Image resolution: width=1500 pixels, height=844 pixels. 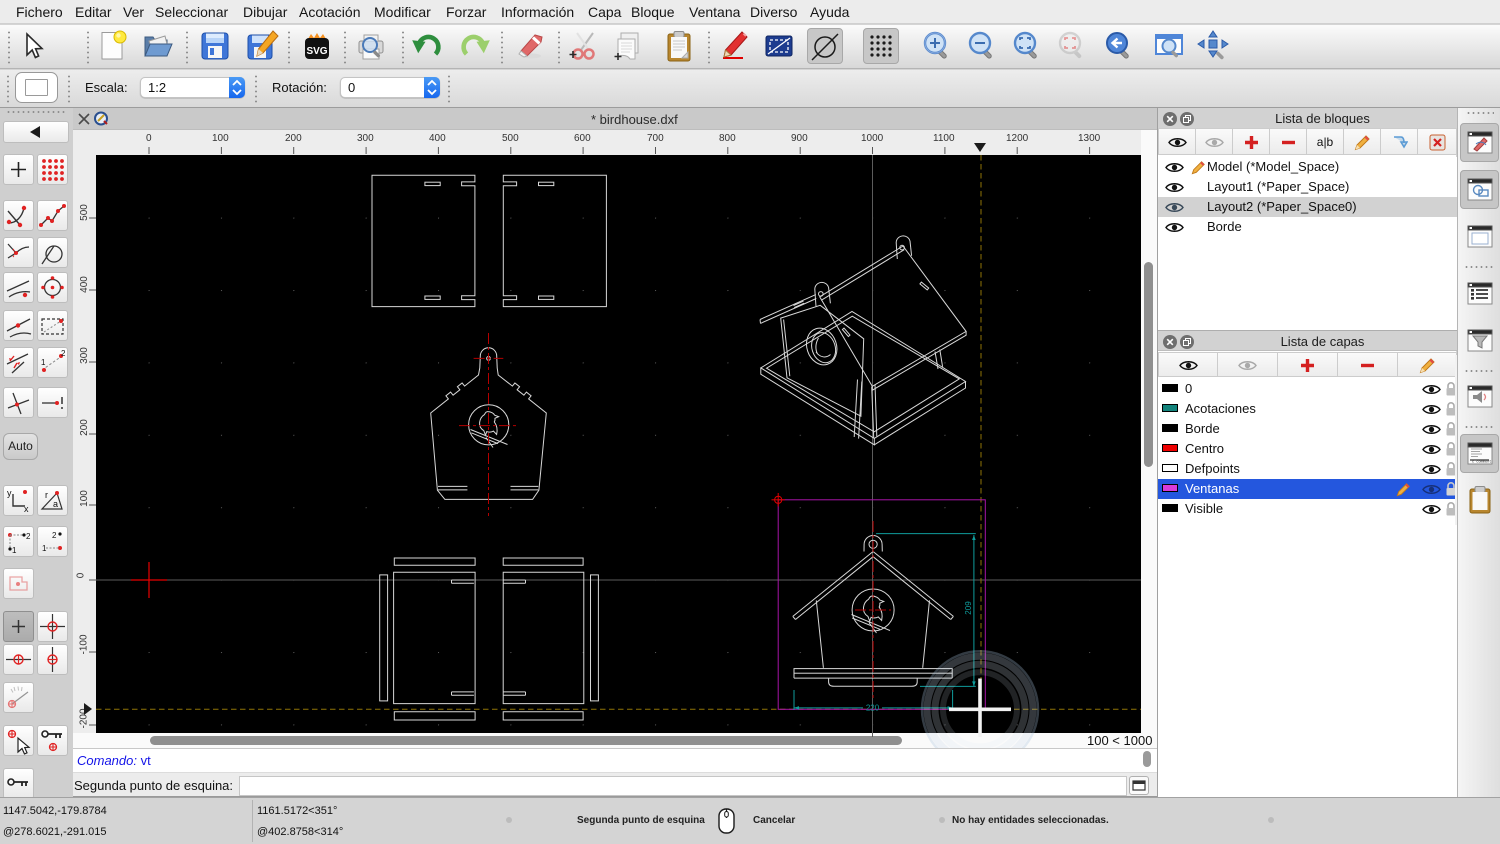 I want to click on svg-text: c comment, so click(x=1481, y=463).